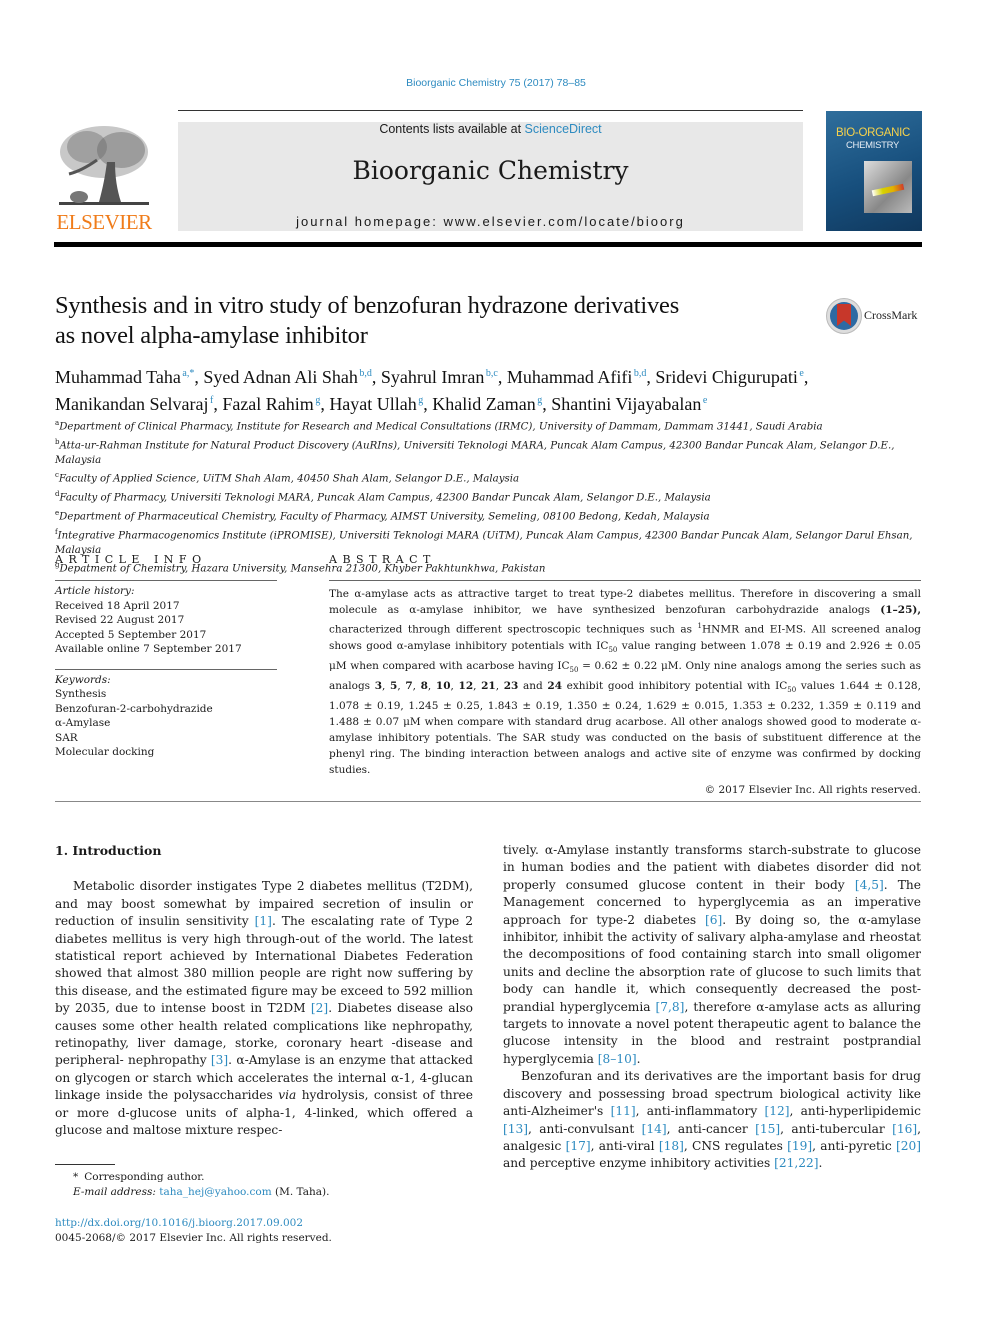 Image resolution: width=992 pixels, height=1323 pixels. What do you see at coordinates (166, 738) in the screenshot?
I see `keyword: SAR` at bounding box center [166, 738].